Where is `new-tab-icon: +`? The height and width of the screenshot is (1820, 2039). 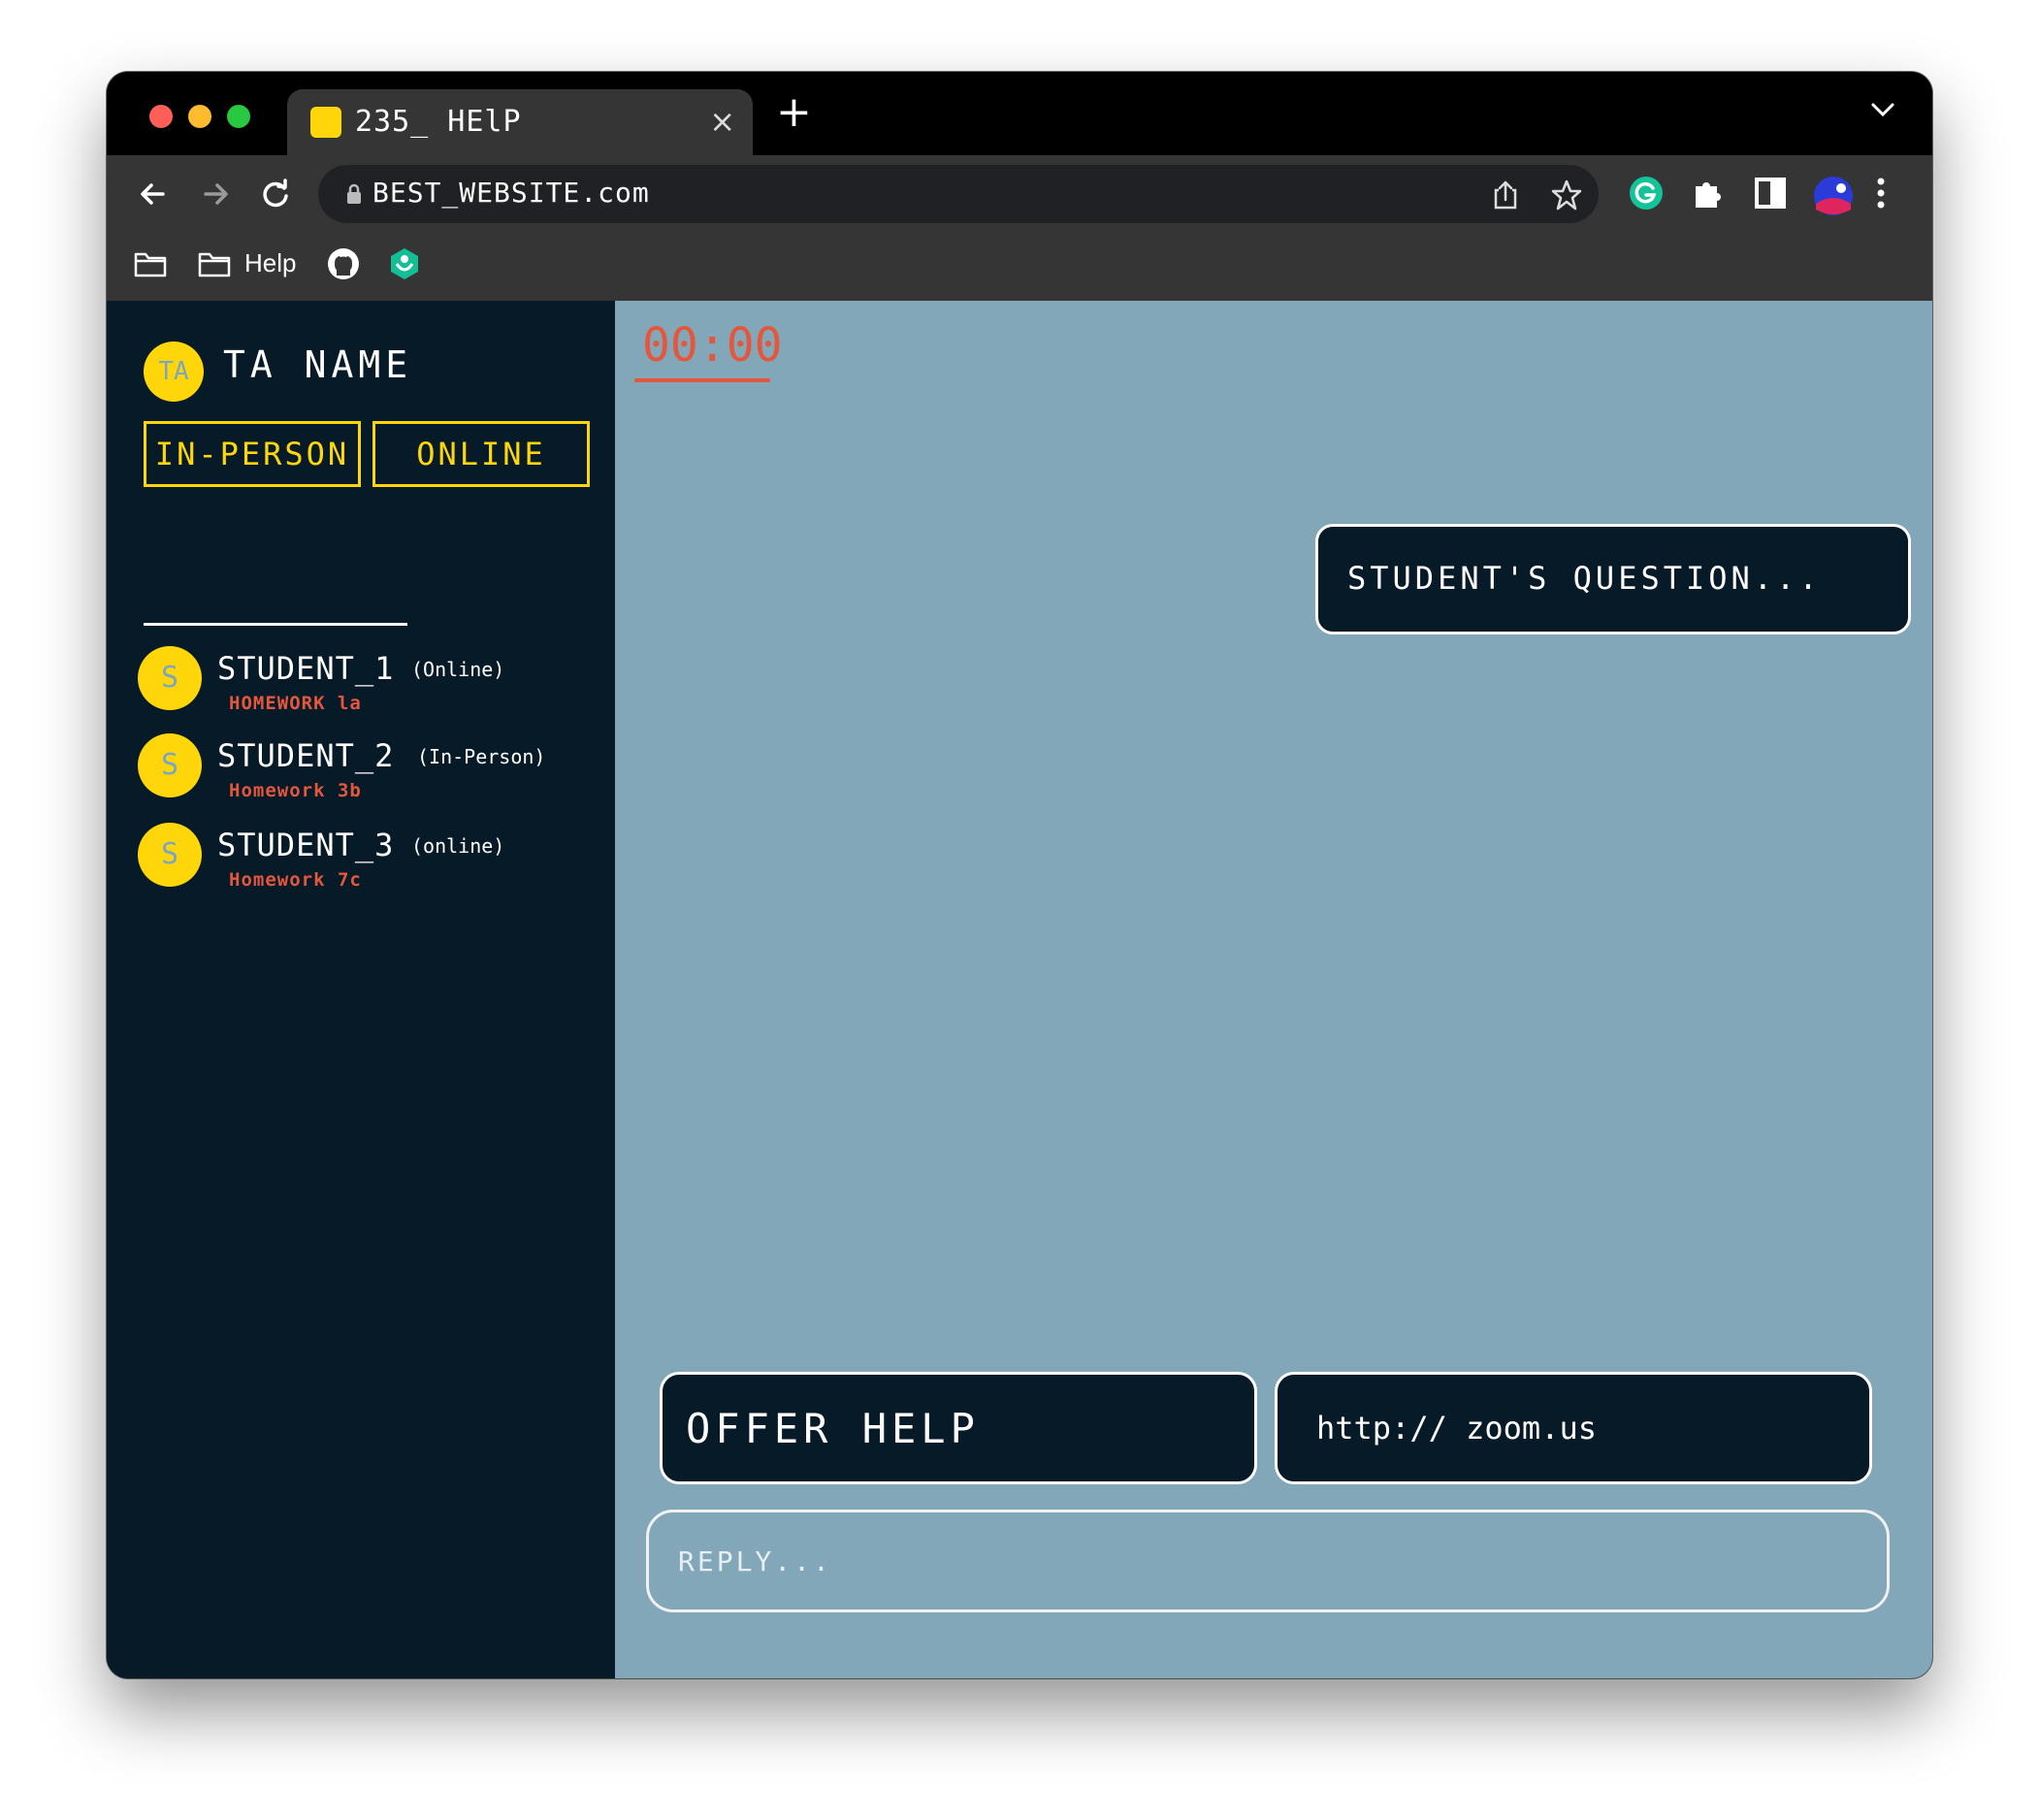 new-tab-icon: + is located at coordinates (794, 112).